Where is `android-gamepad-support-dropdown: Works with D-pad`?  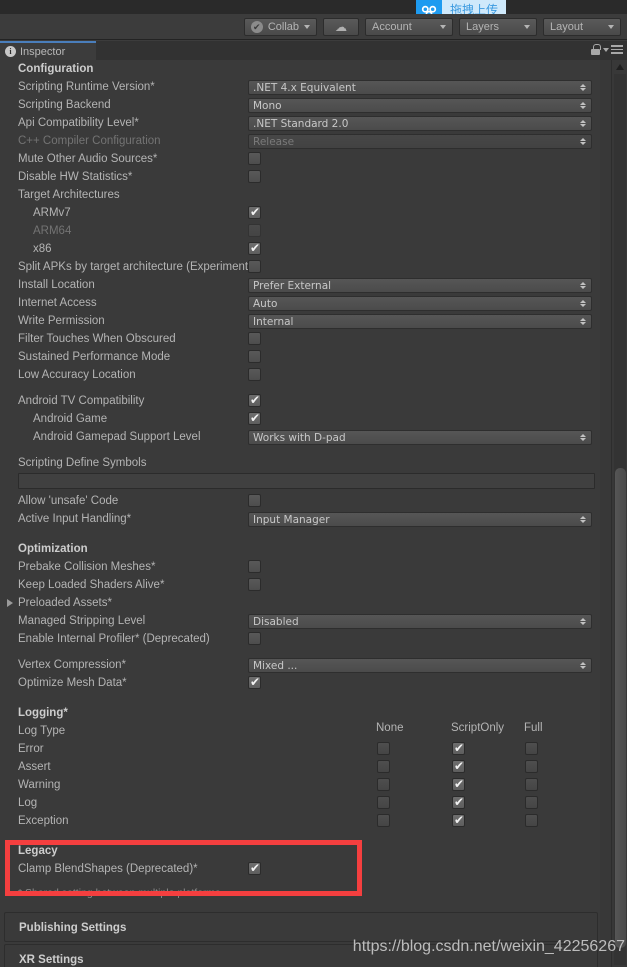 android-gamepad-support-dropdown: Works with D-pad is located at coordinates (420, 437).